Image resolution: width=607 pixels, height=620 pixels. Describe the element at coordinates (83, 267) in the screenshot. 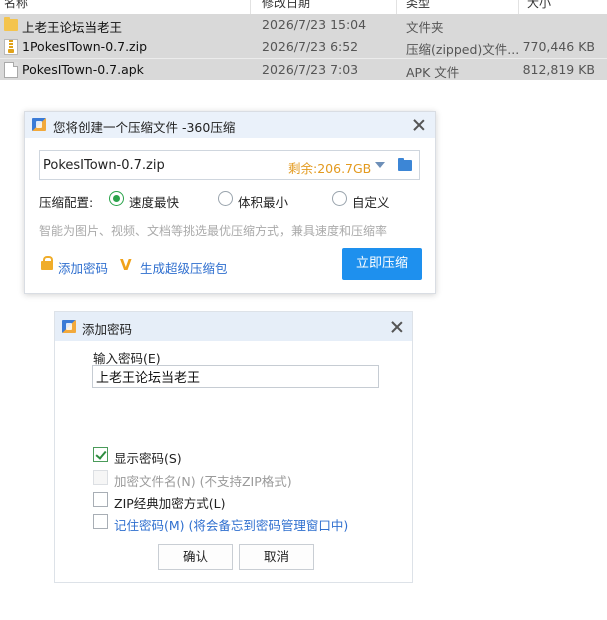

I see `add-password-label: 添加密码` at that location.